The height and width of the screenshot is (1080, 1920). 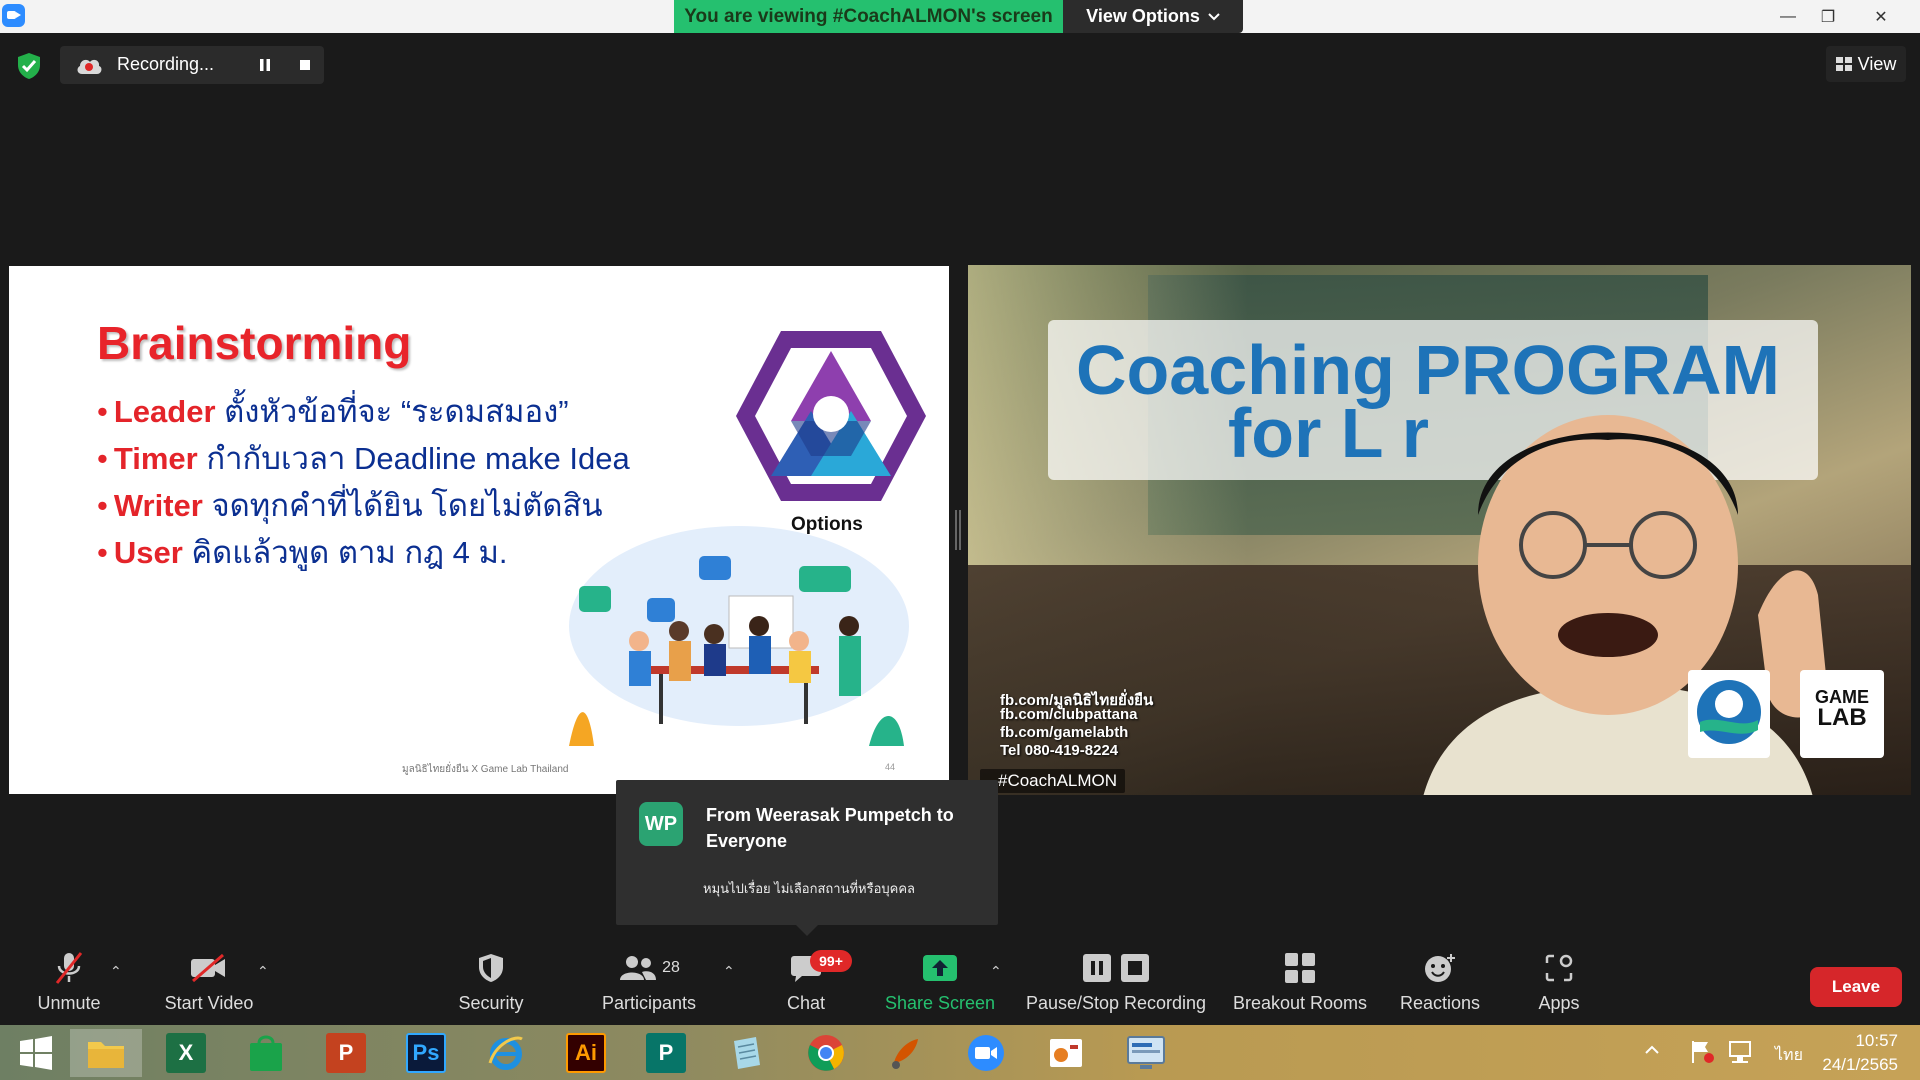 I want to click on stop-icon, so click(x=305, y=65).